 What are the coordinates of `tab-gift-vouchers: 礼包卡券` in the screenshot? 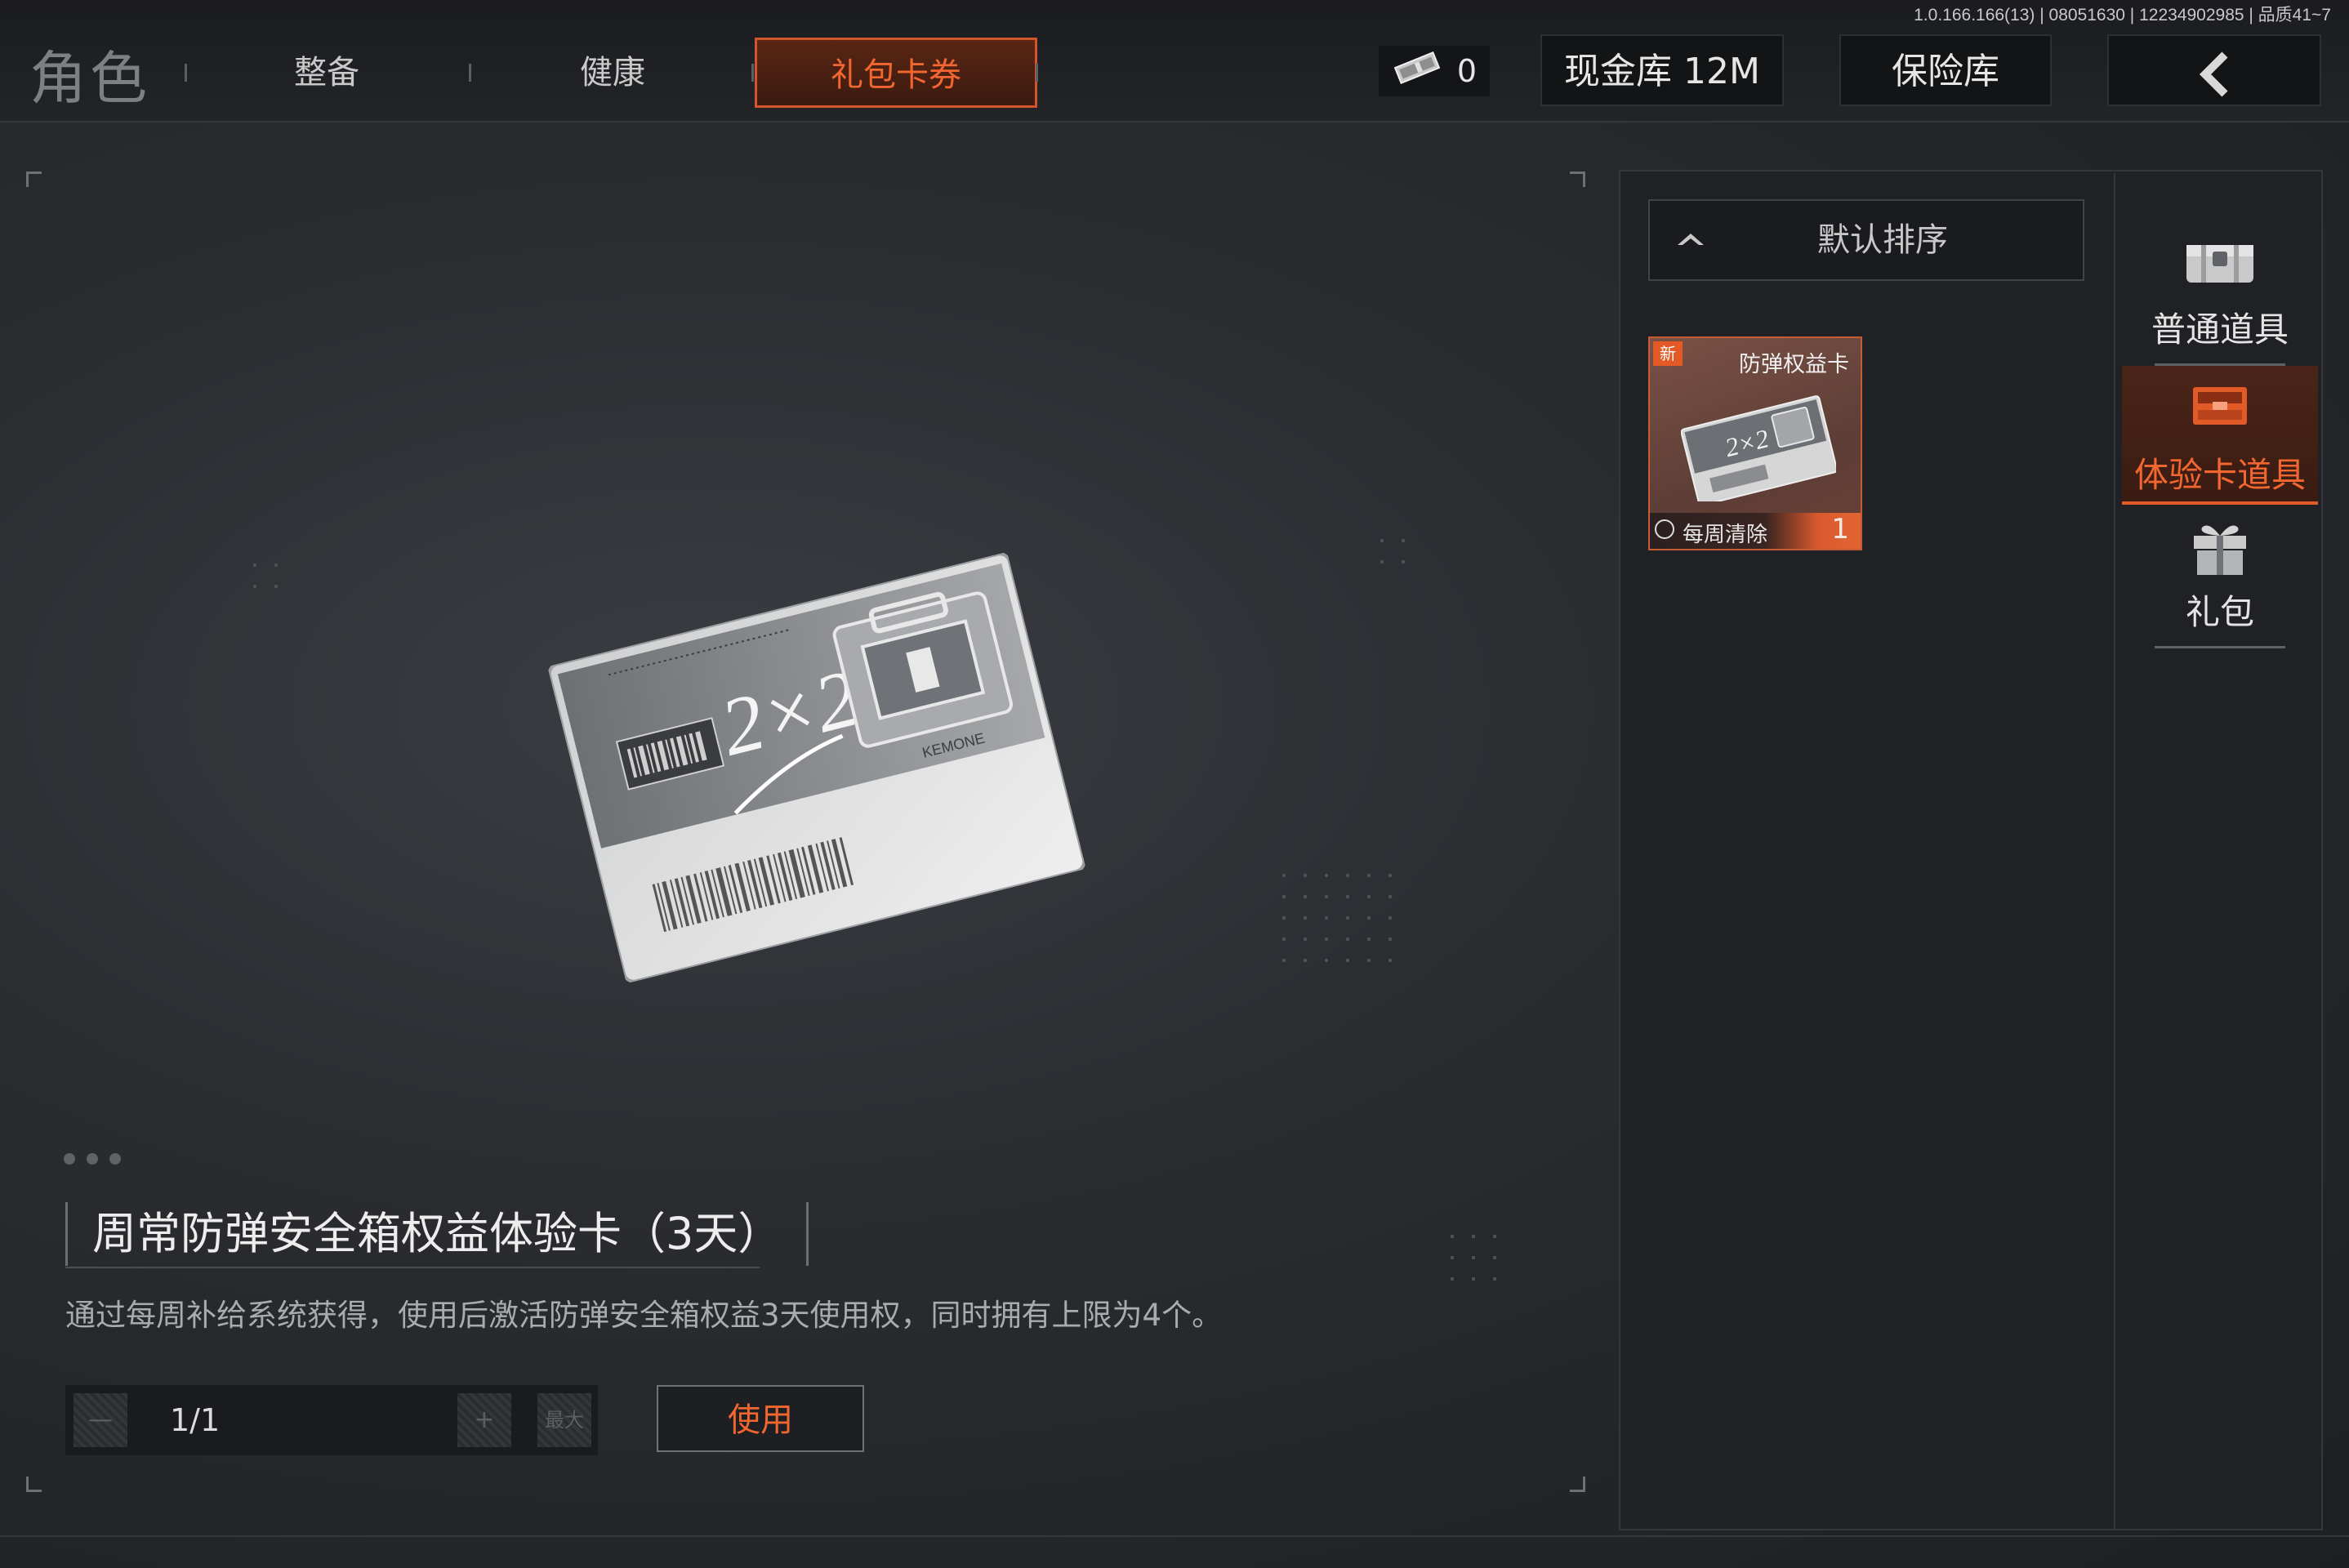 It's located at (896, 73).